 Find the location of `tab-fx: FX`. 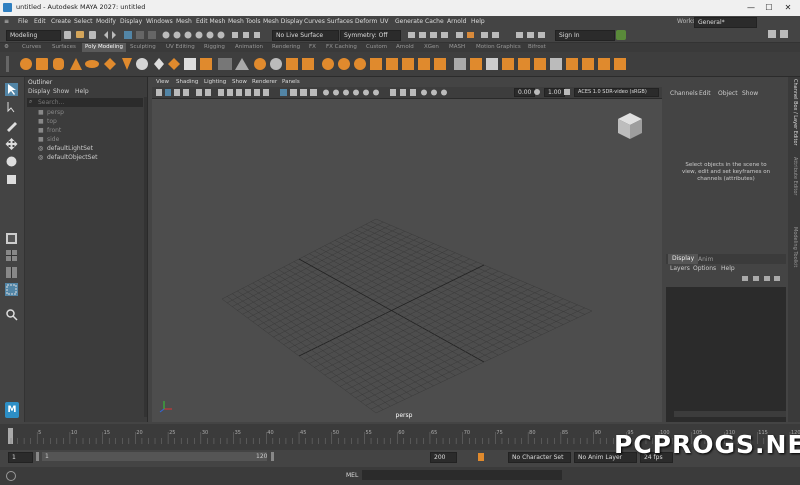

tab-fx: FX is located at coordinates (312, 47).